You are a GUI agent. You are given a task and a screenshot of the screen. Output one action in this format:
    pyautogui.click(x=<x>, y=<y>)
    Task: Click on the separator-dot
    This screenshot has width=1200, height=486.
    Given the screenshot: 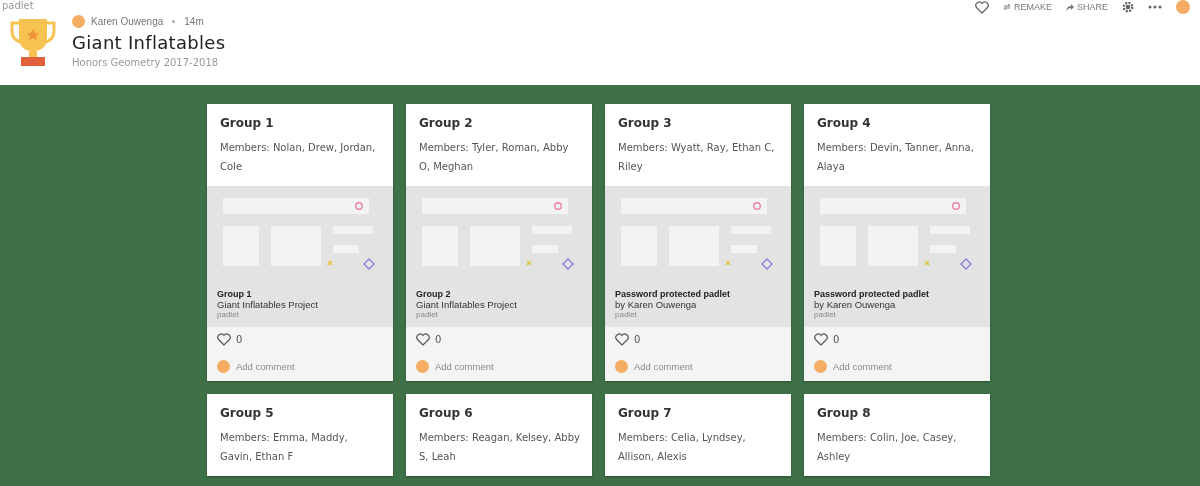 What is the action you would take?
    pyautogui.click(x=174, y=21)
    